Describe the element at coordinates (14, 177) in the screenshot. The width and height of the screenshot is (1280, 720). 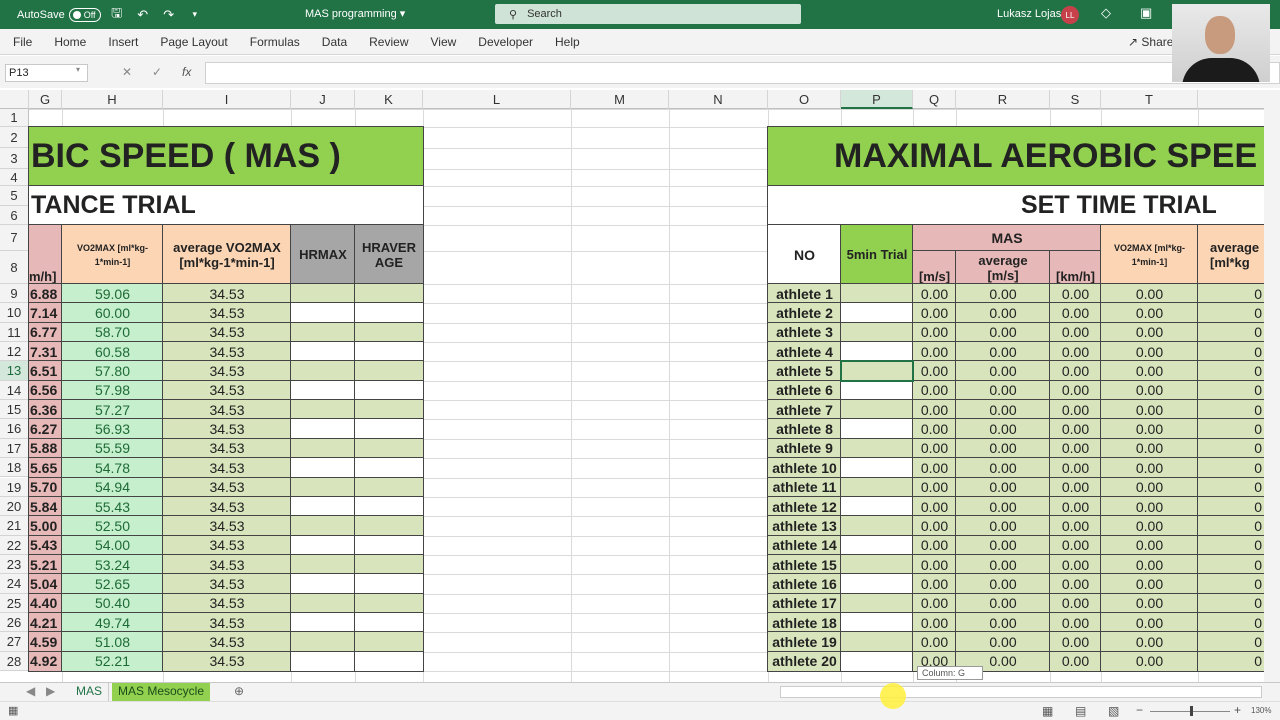
I see `row-header-4: 4` at that location.